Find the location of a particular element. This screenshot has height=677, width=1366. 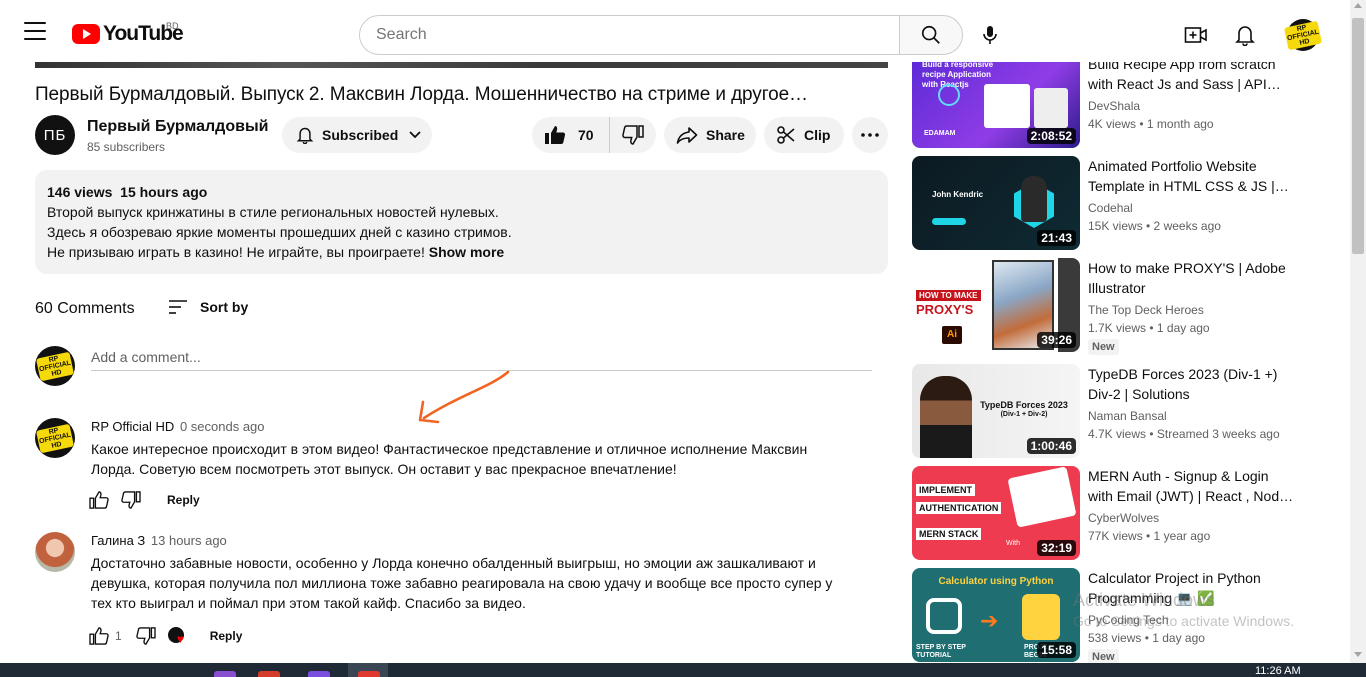

recommended-title: How to make PROXY'S | Adobe Illustrator is located at coordinates (1193, 278).